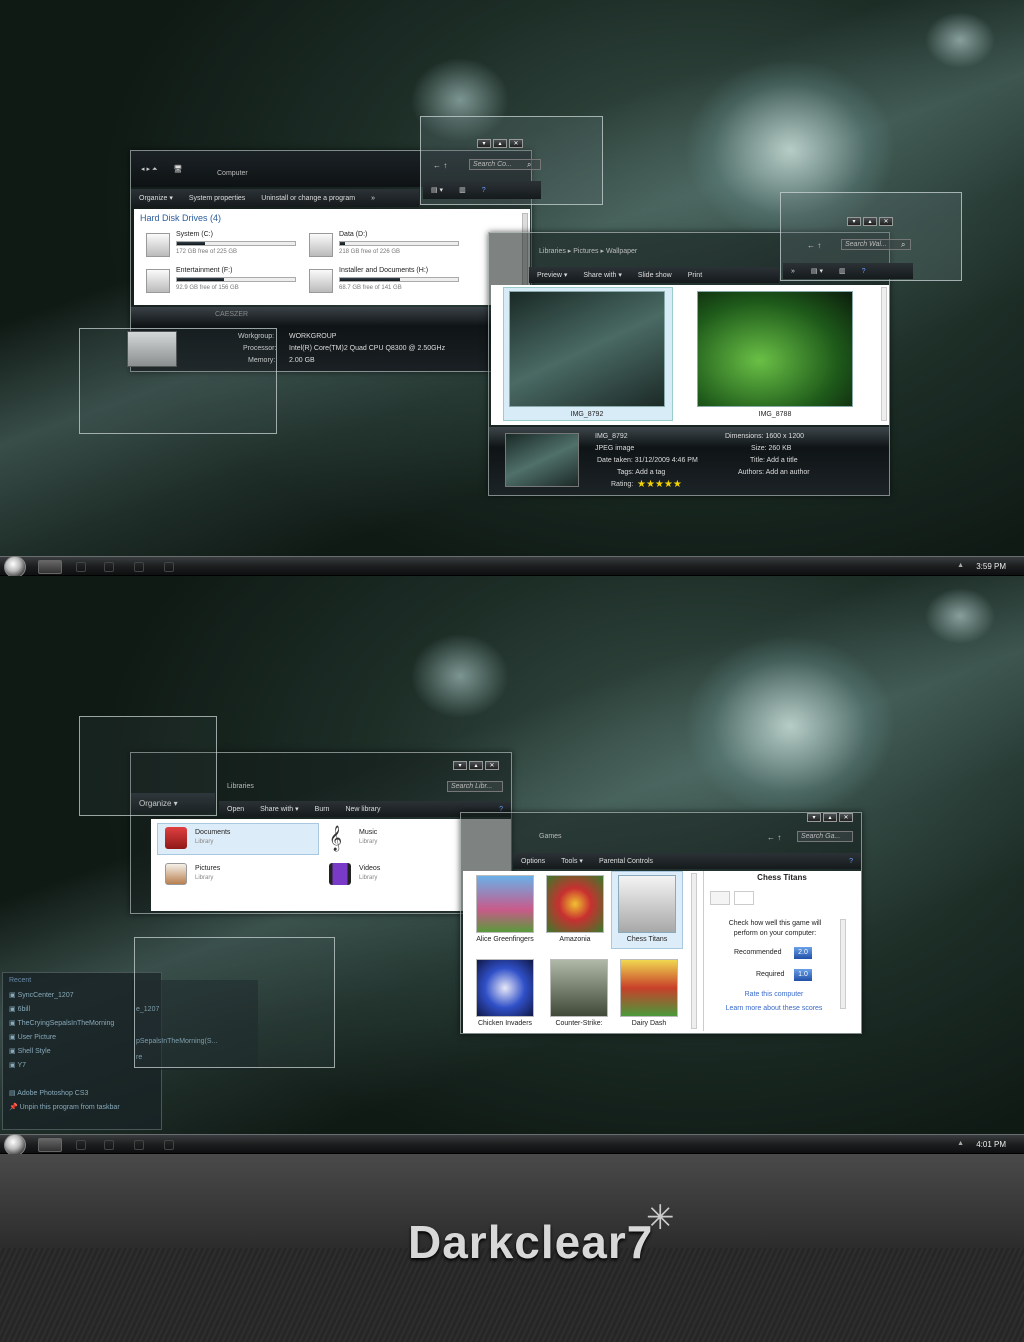 The height and width of the screenshot is (1342, 1024). I want to click on mini-window: ▾ ▴ ✕ ← ↑ Search Wal... ⌕ » ▤ ▾ ▥?, so click(871, 236).